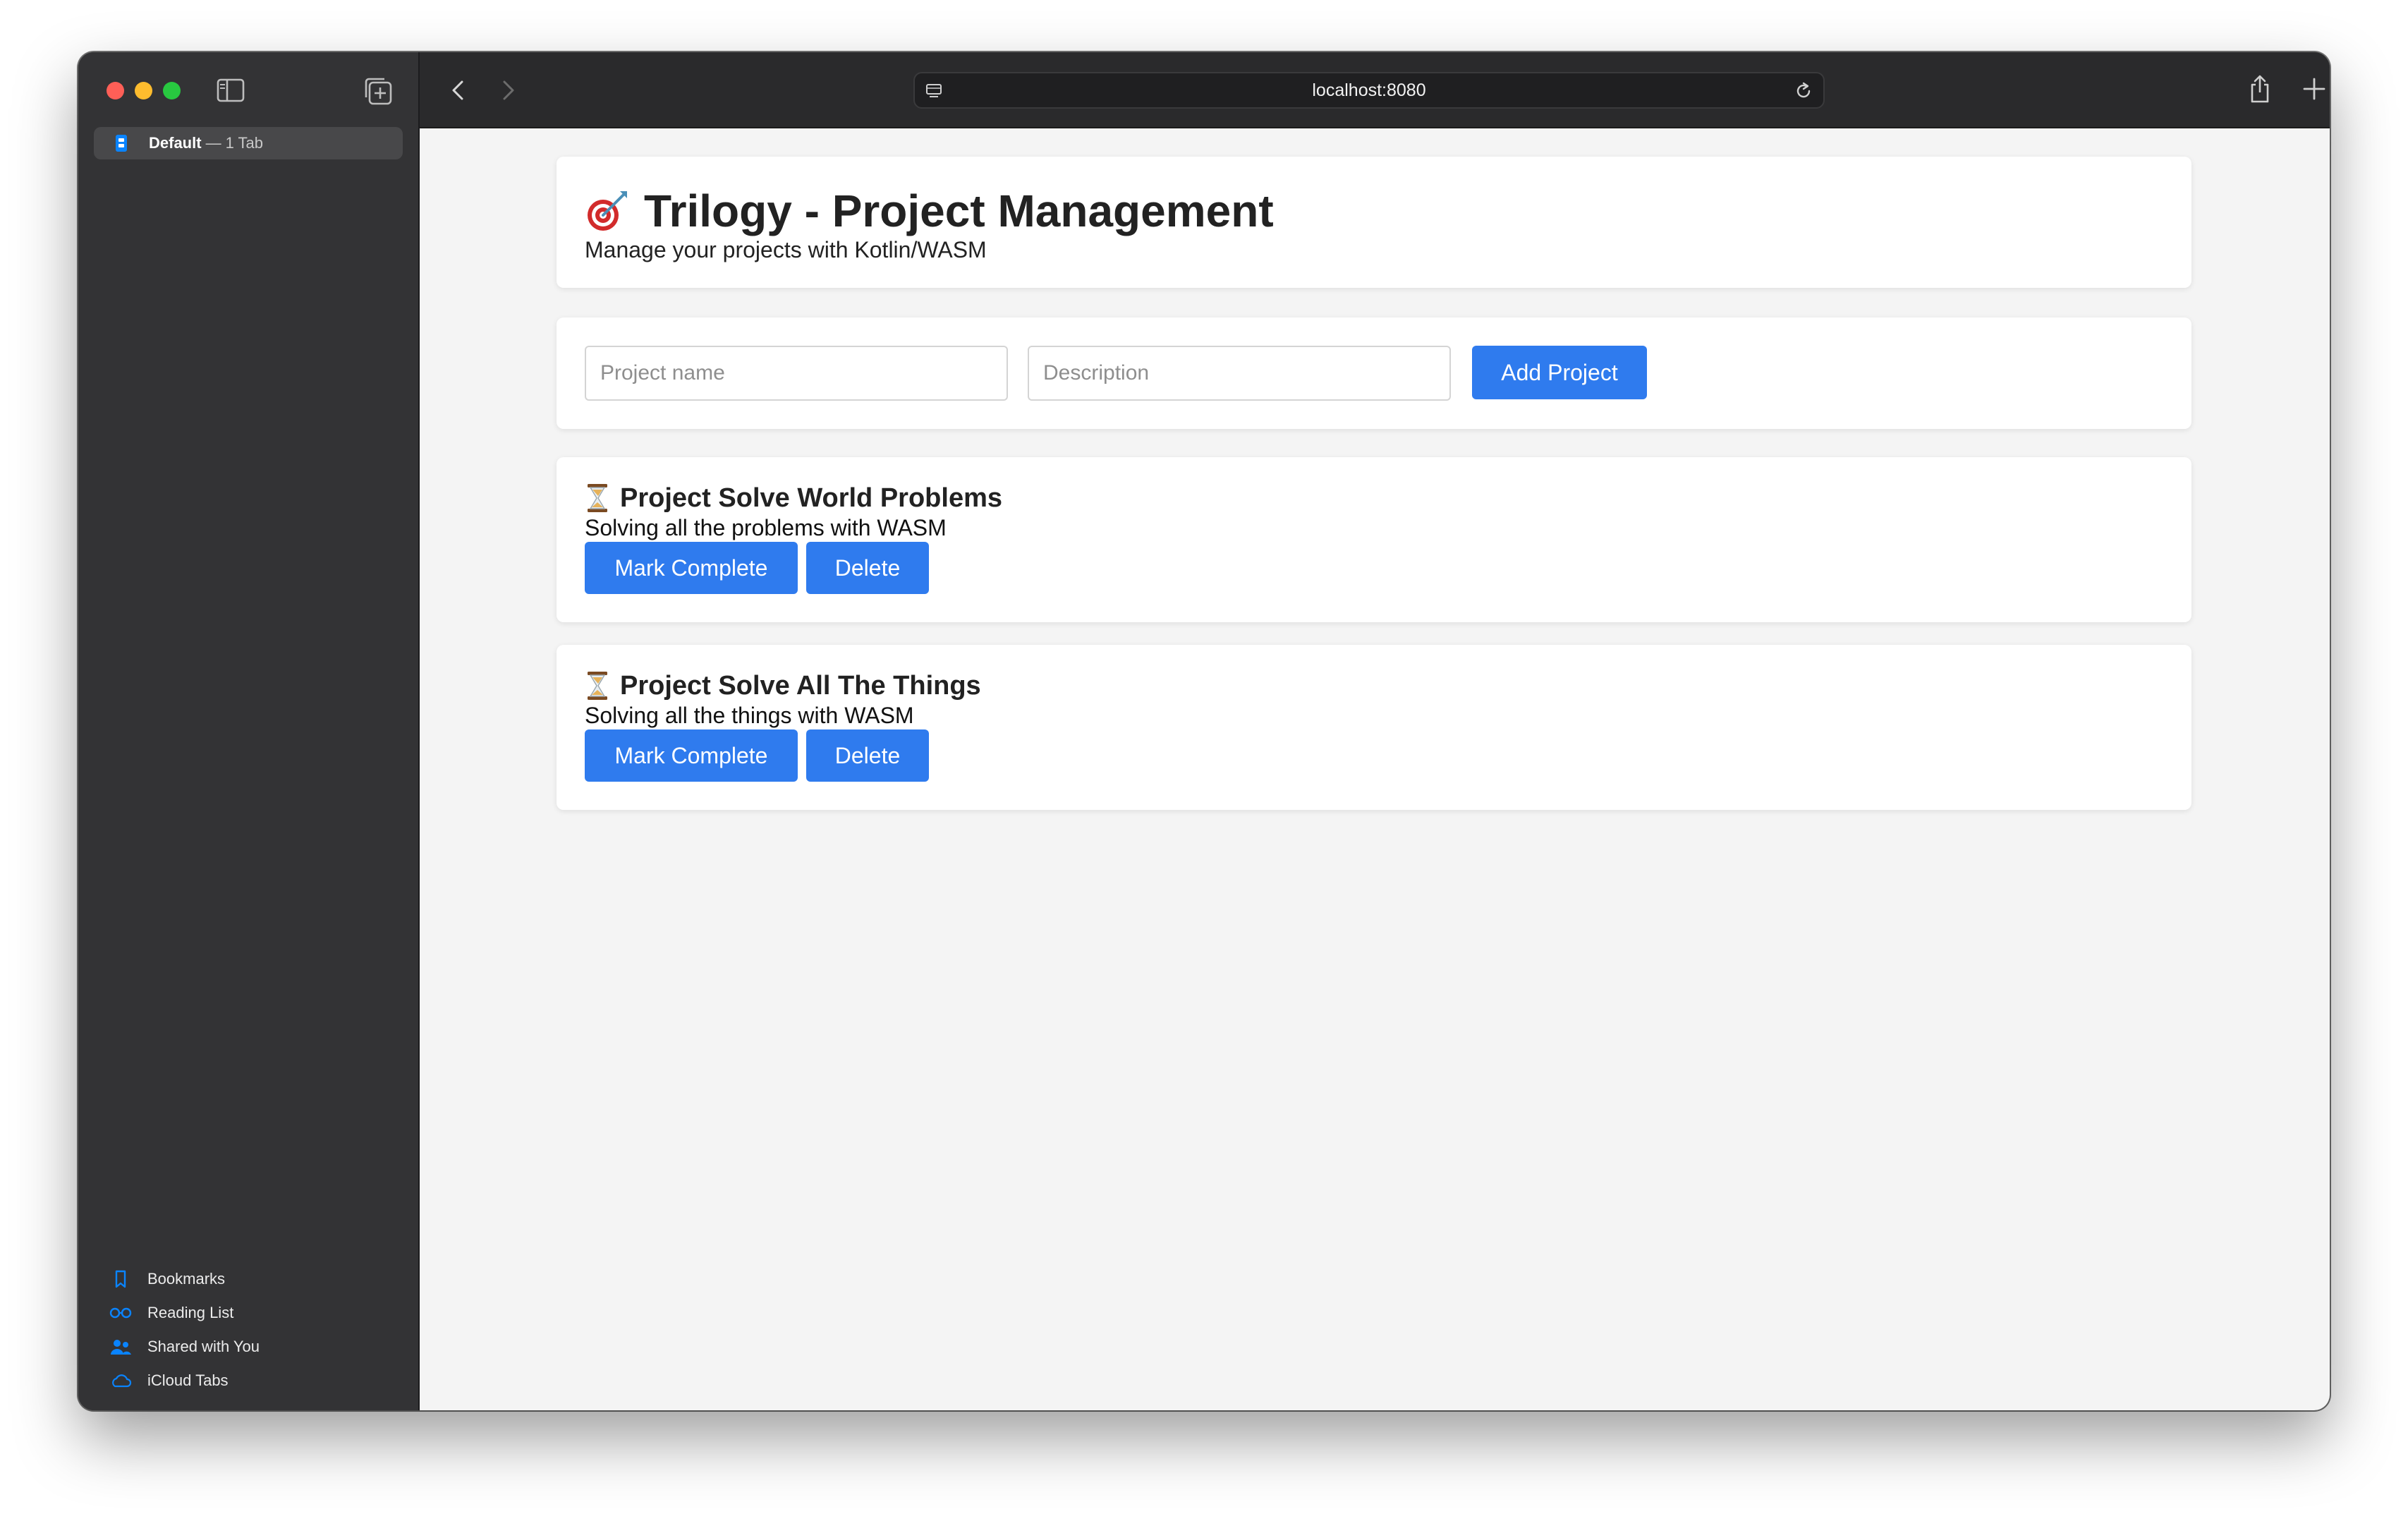  Describe the element at coordinates (121, 1313) in the screenshot. I see `glasses-icon` at that location.